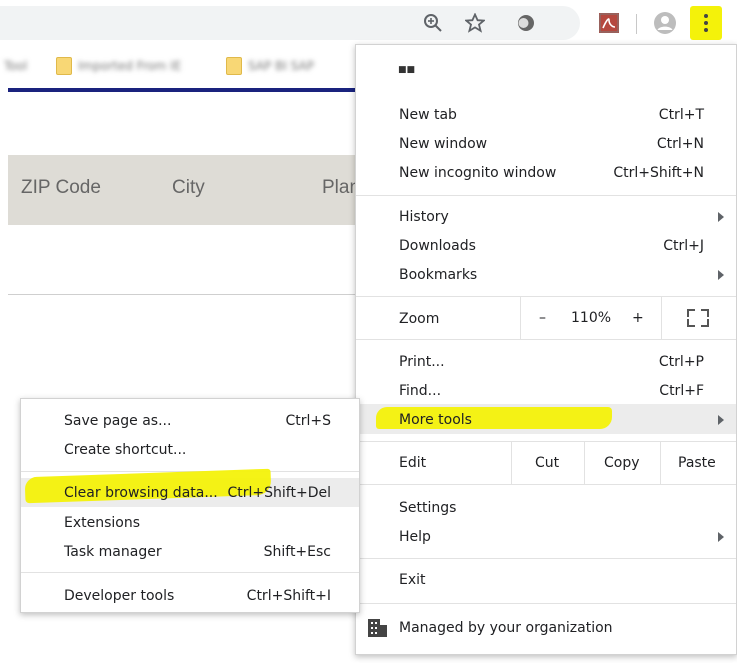 The height and width of the screenshot is (663, 737). Describe the element at coordinates (546, 536) in the screenshot. I see `menu-item-help: Help` at that location.